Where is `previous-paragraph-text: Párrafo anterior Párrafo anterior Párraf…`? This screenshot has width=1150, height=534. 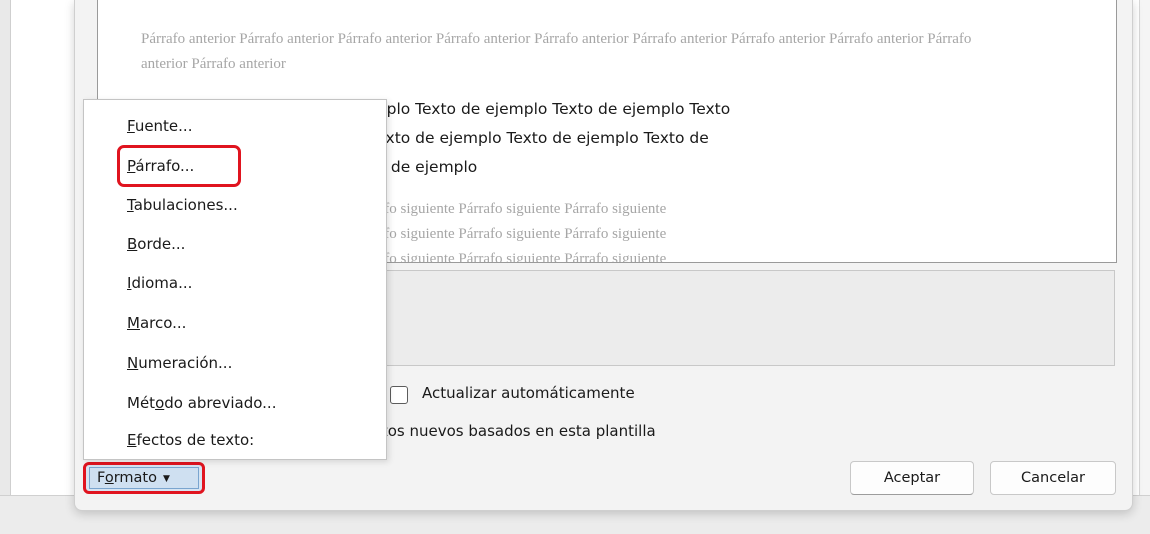
previous-paragraph-text: Párrafo anterior Párrafo anterior Párraf… is located at coordinates (556, 51).